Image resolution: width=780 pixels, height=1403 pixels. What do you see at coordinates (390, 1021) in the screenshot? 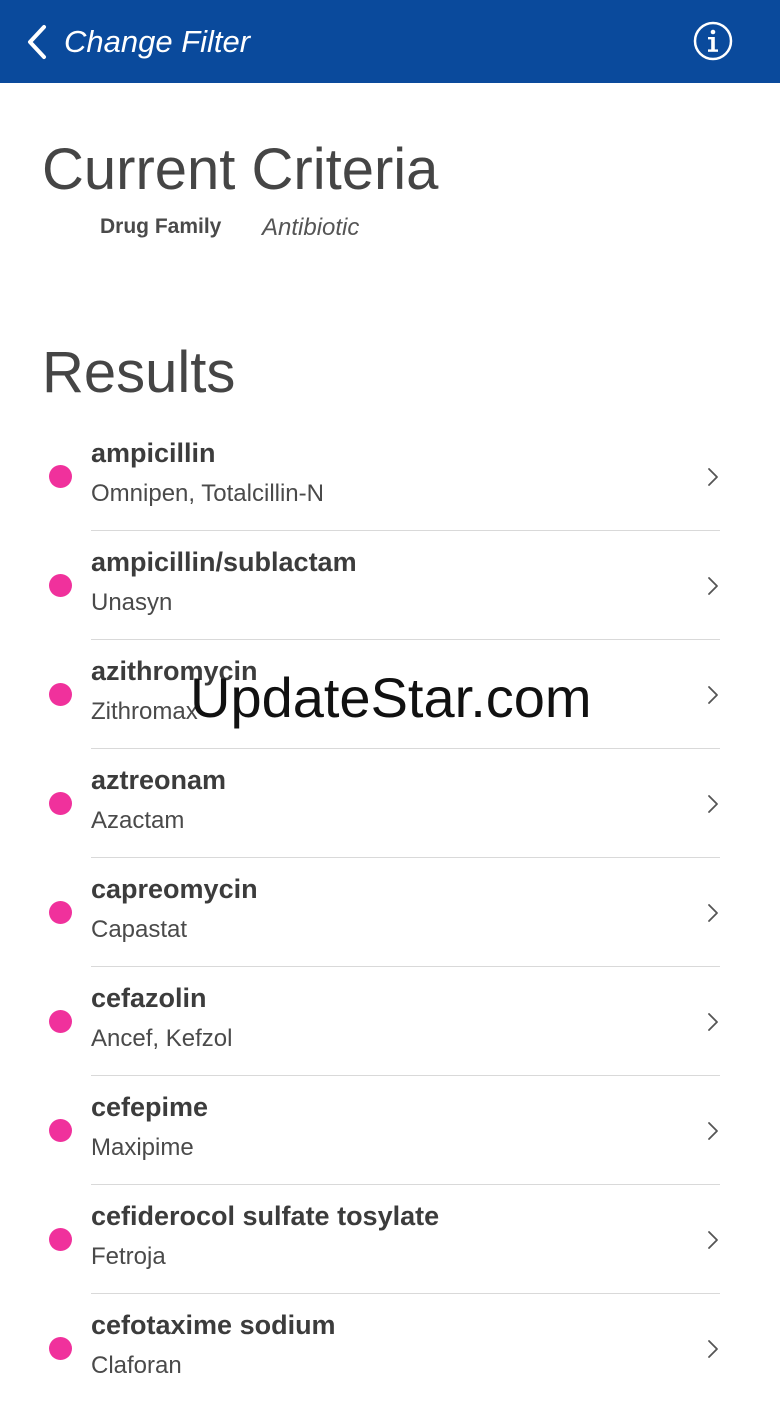
I see `result-item: cefazolin Ancef, Kefzol` at bounding box center [390, 1021].